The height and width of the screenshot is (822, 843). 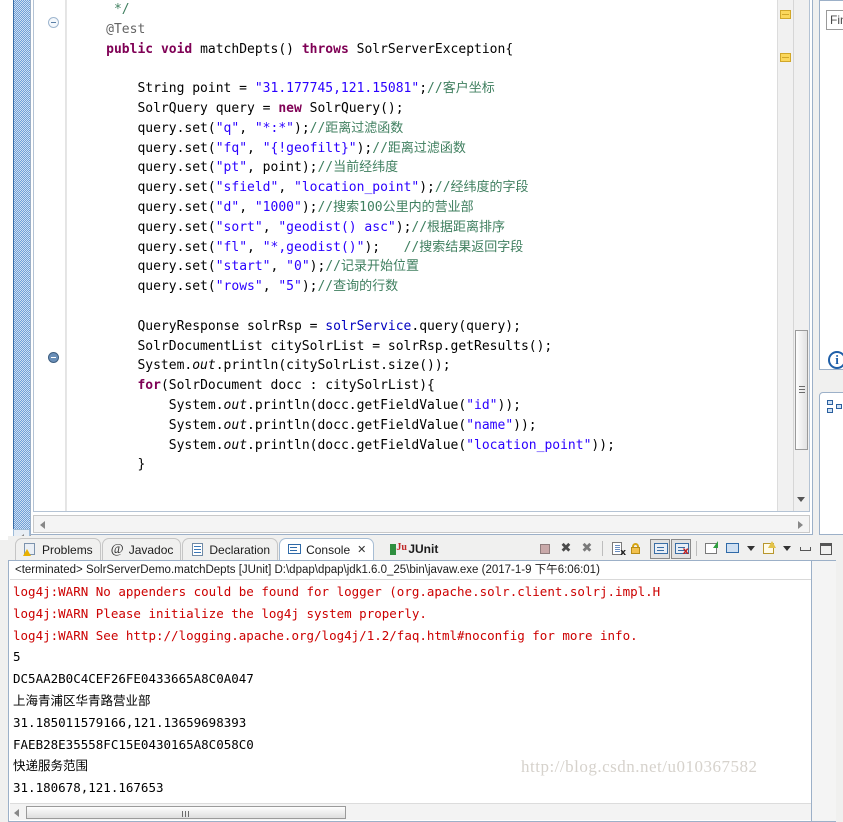 What do you see at coordinates (835, 360) in the screenshot?
I see `info-icon: i` at bounding box center [835, 360].